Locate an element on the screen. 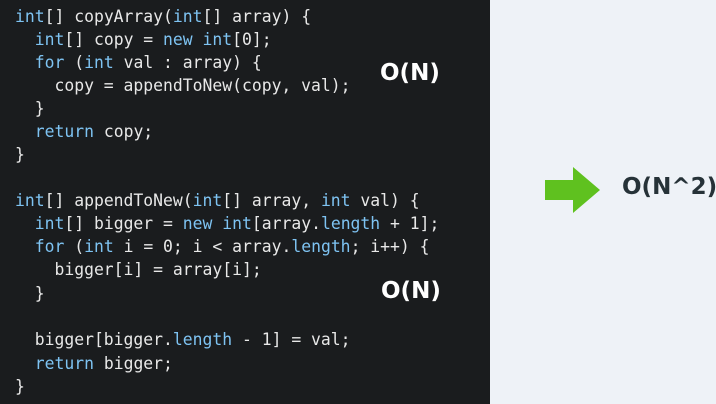 The width and height of the screenshot is (716, 404). code-text: bigger[bigger. is located at coordinates (94, 339).